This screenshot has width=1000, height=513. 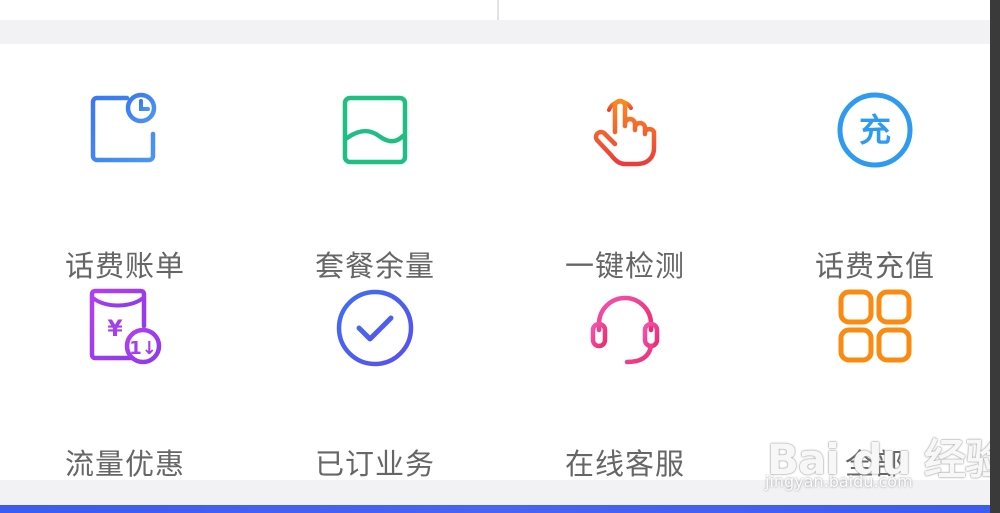 What do you see at coordinates (875, 384) in the screenshot?
I see `service-all: 全部` at bounding box center [875, 384].